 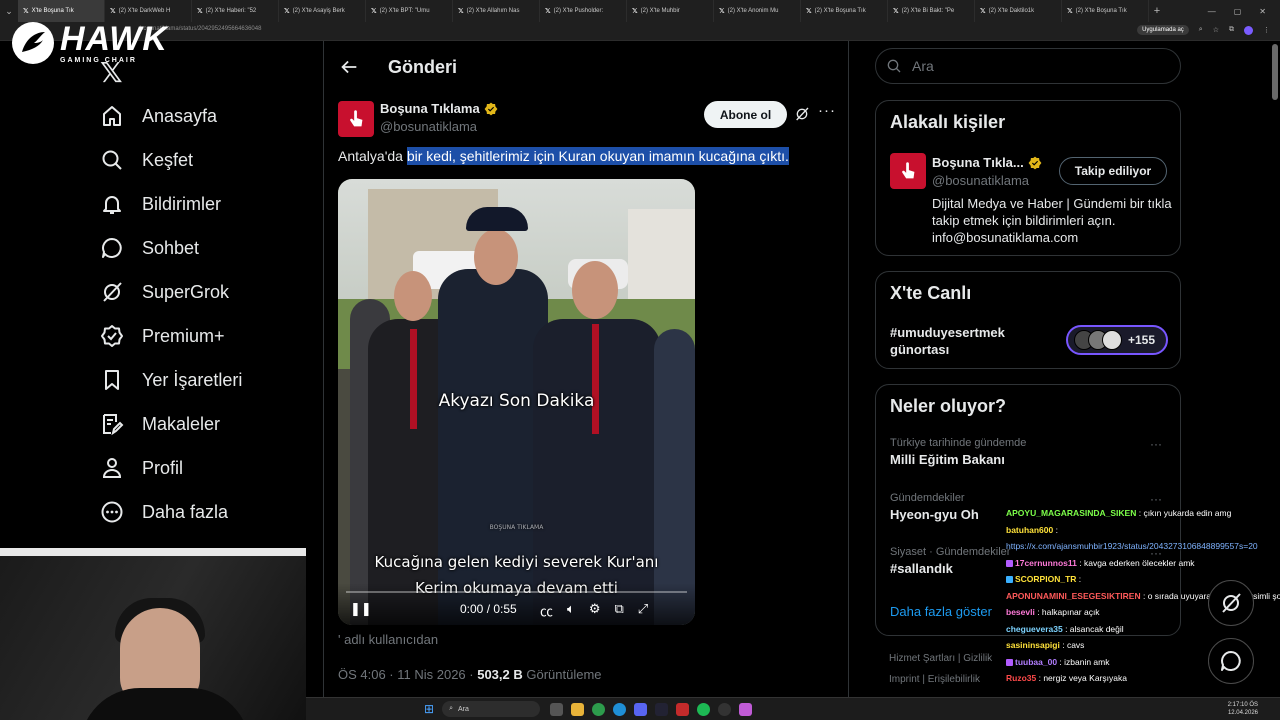 I want to click on chat-badge-icon, so click(x=1009, y=580).